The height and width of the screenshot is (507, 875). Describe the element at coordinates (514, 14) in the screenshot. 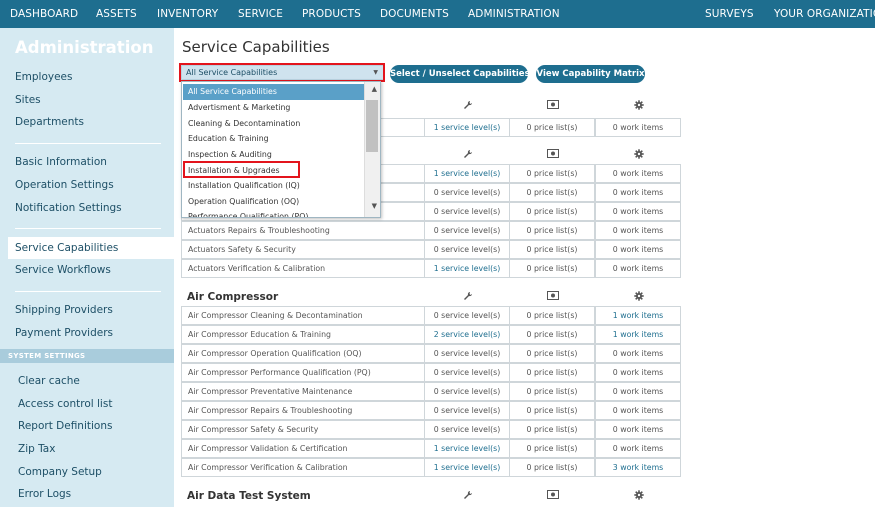

I see `nav-administration: ADMINISTRATION` at that location.